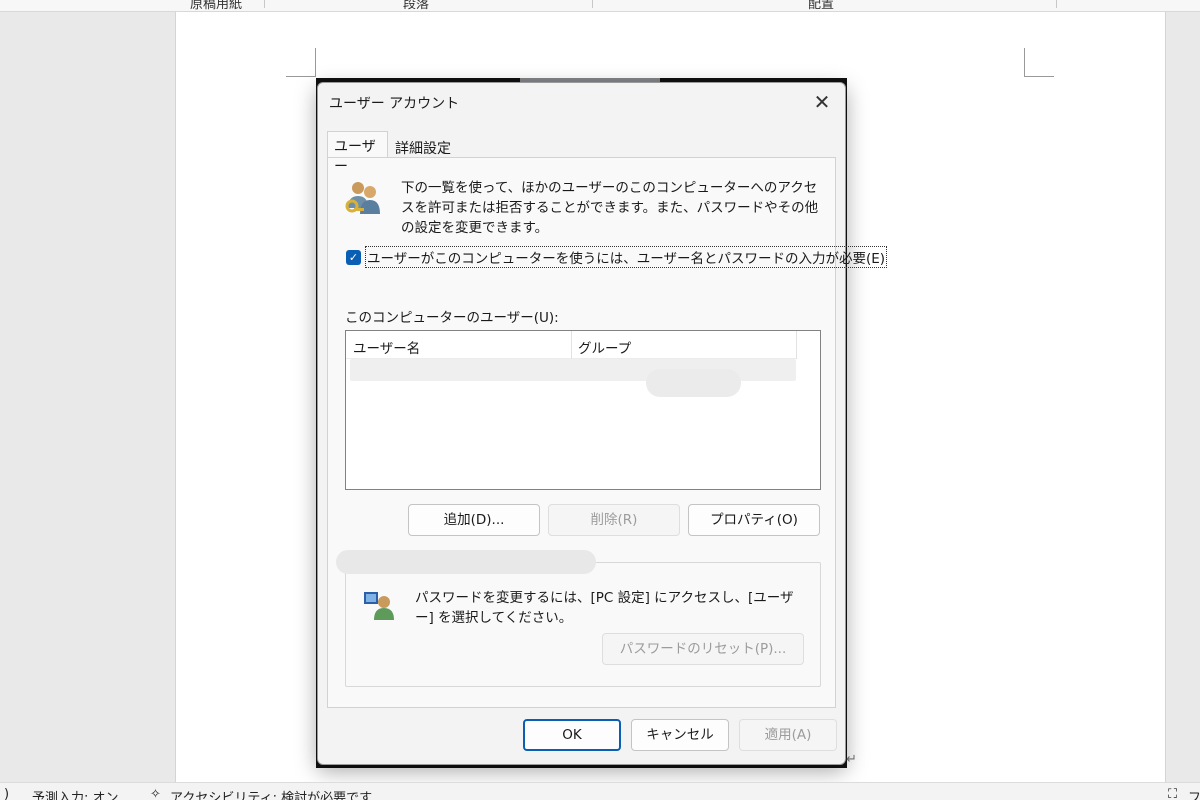  What do you see at coordinates (1172, 793) in the screenshot?
I see `focus-icon: ⛶` at bounding box center [1172, 793].